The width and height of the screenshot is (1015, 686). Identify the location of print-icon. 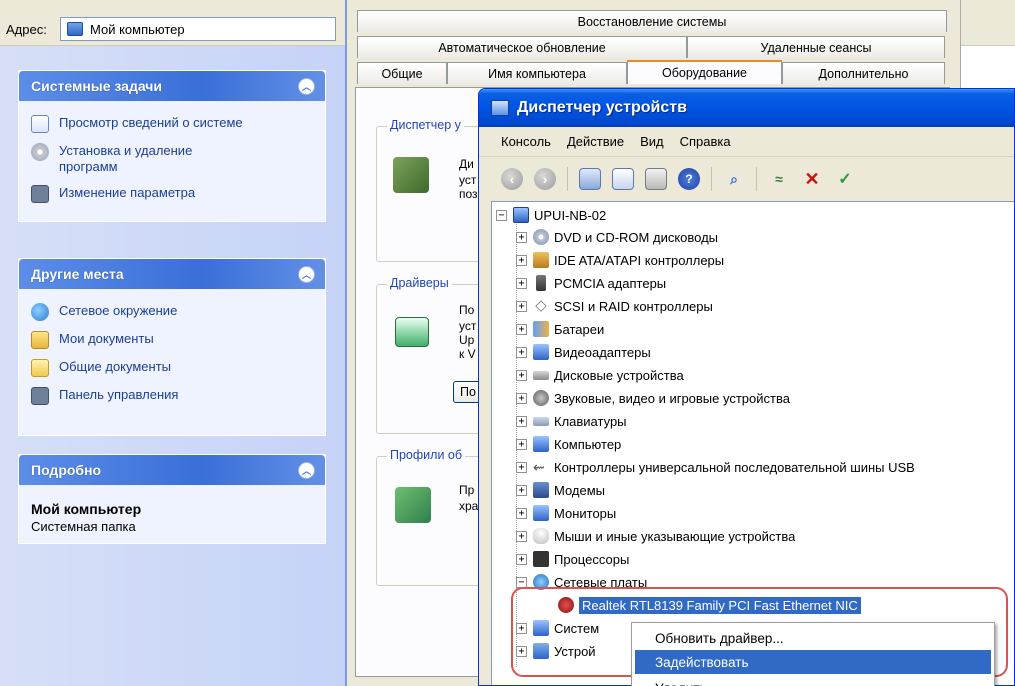
(656, 179).